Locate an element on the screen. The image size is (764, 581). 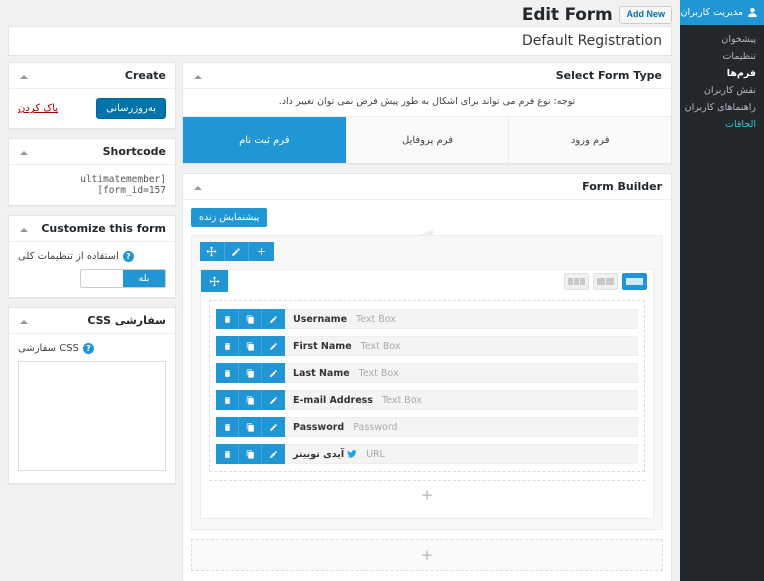
field-row-twitter-id: آیدی توییتر URL is located at coordinates (427, 454).